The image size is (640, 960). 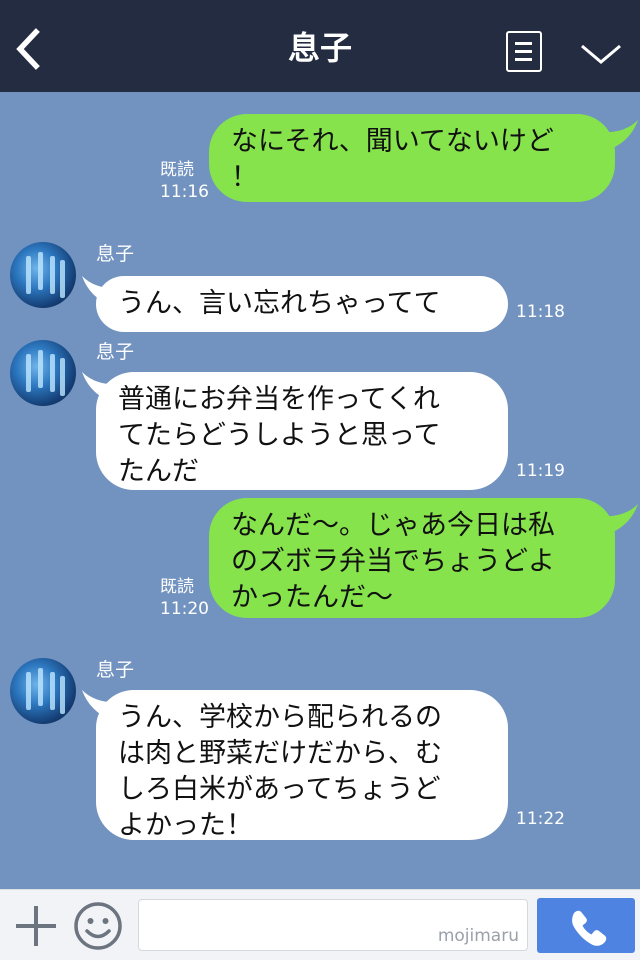 I want to click on chat-title: 息子, so click(x=319, y=48).